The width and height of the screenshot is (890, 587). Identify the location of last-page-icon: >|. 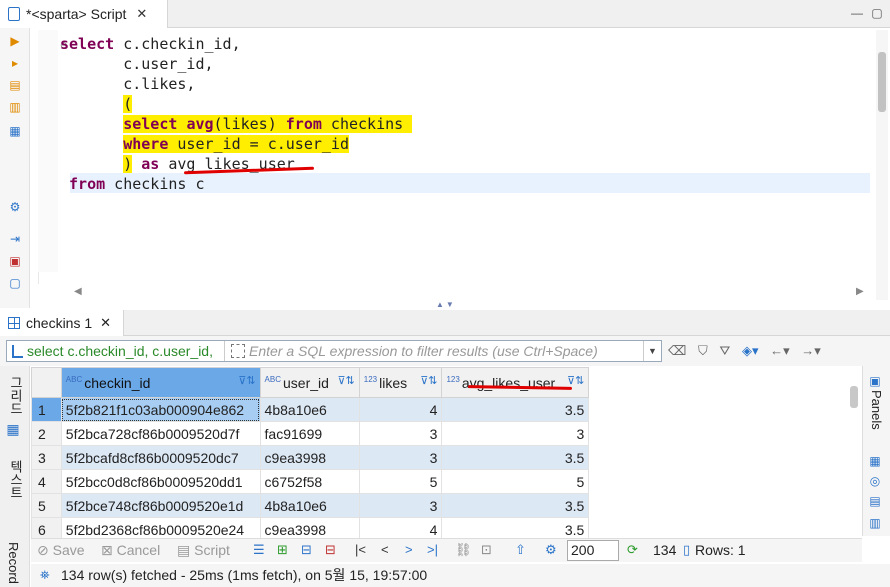
(432, 549).